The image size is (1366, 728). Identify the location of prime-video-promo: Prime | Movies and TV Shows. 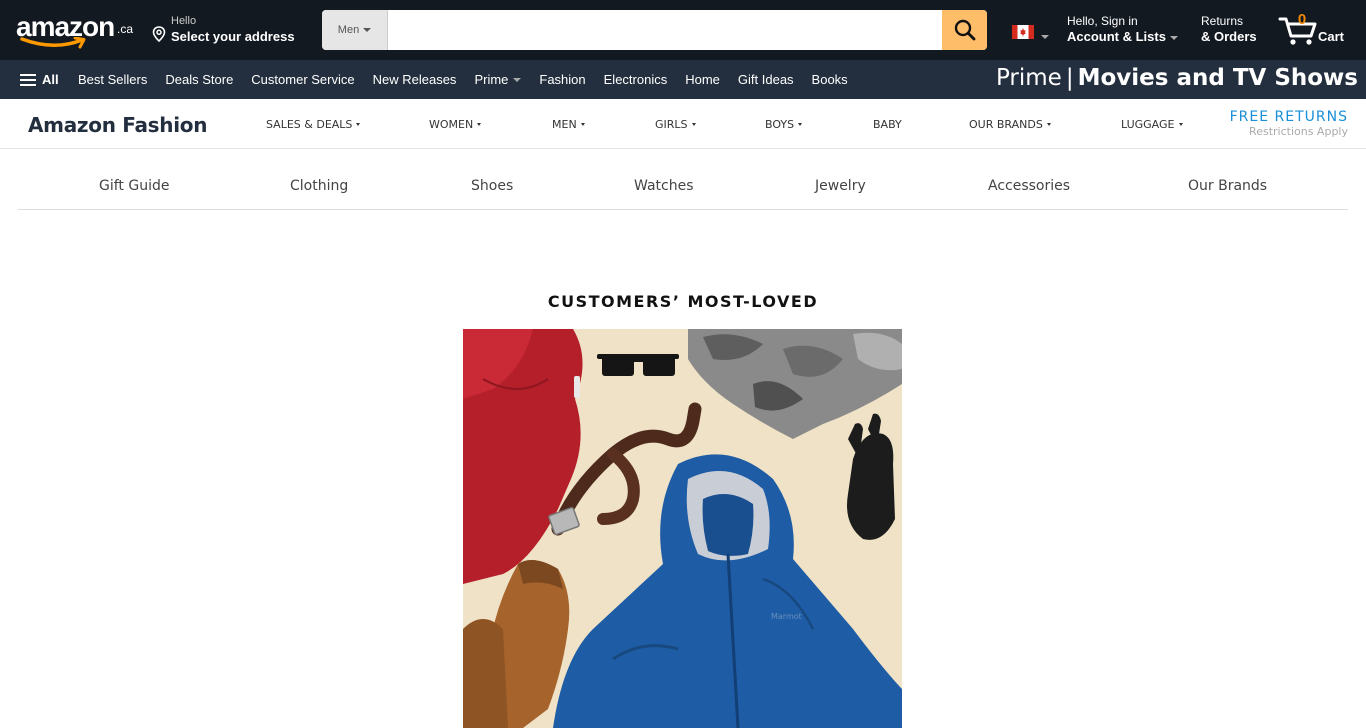
(1177, 78).